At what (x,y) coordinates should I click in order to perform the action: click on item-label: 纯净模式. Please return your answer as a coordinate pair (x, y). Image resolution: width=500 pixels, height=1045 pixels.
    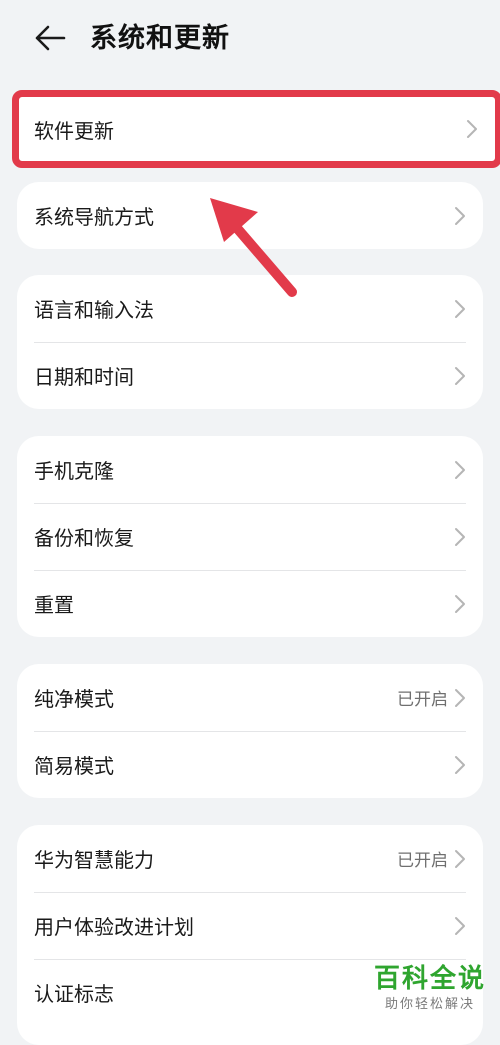
    Looking at the image, I should click on (74, 699).